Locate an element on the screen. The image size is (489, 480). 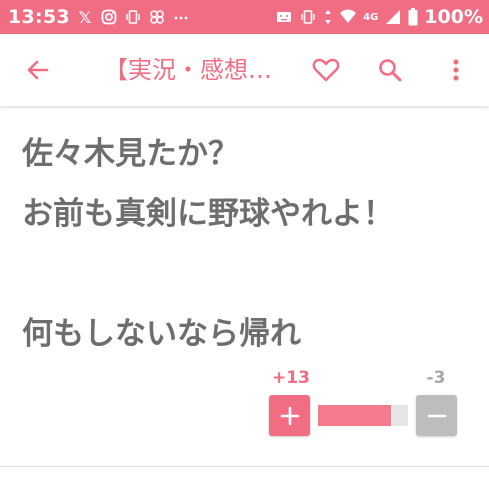
more-options-button is located at coordinates (456, 70).